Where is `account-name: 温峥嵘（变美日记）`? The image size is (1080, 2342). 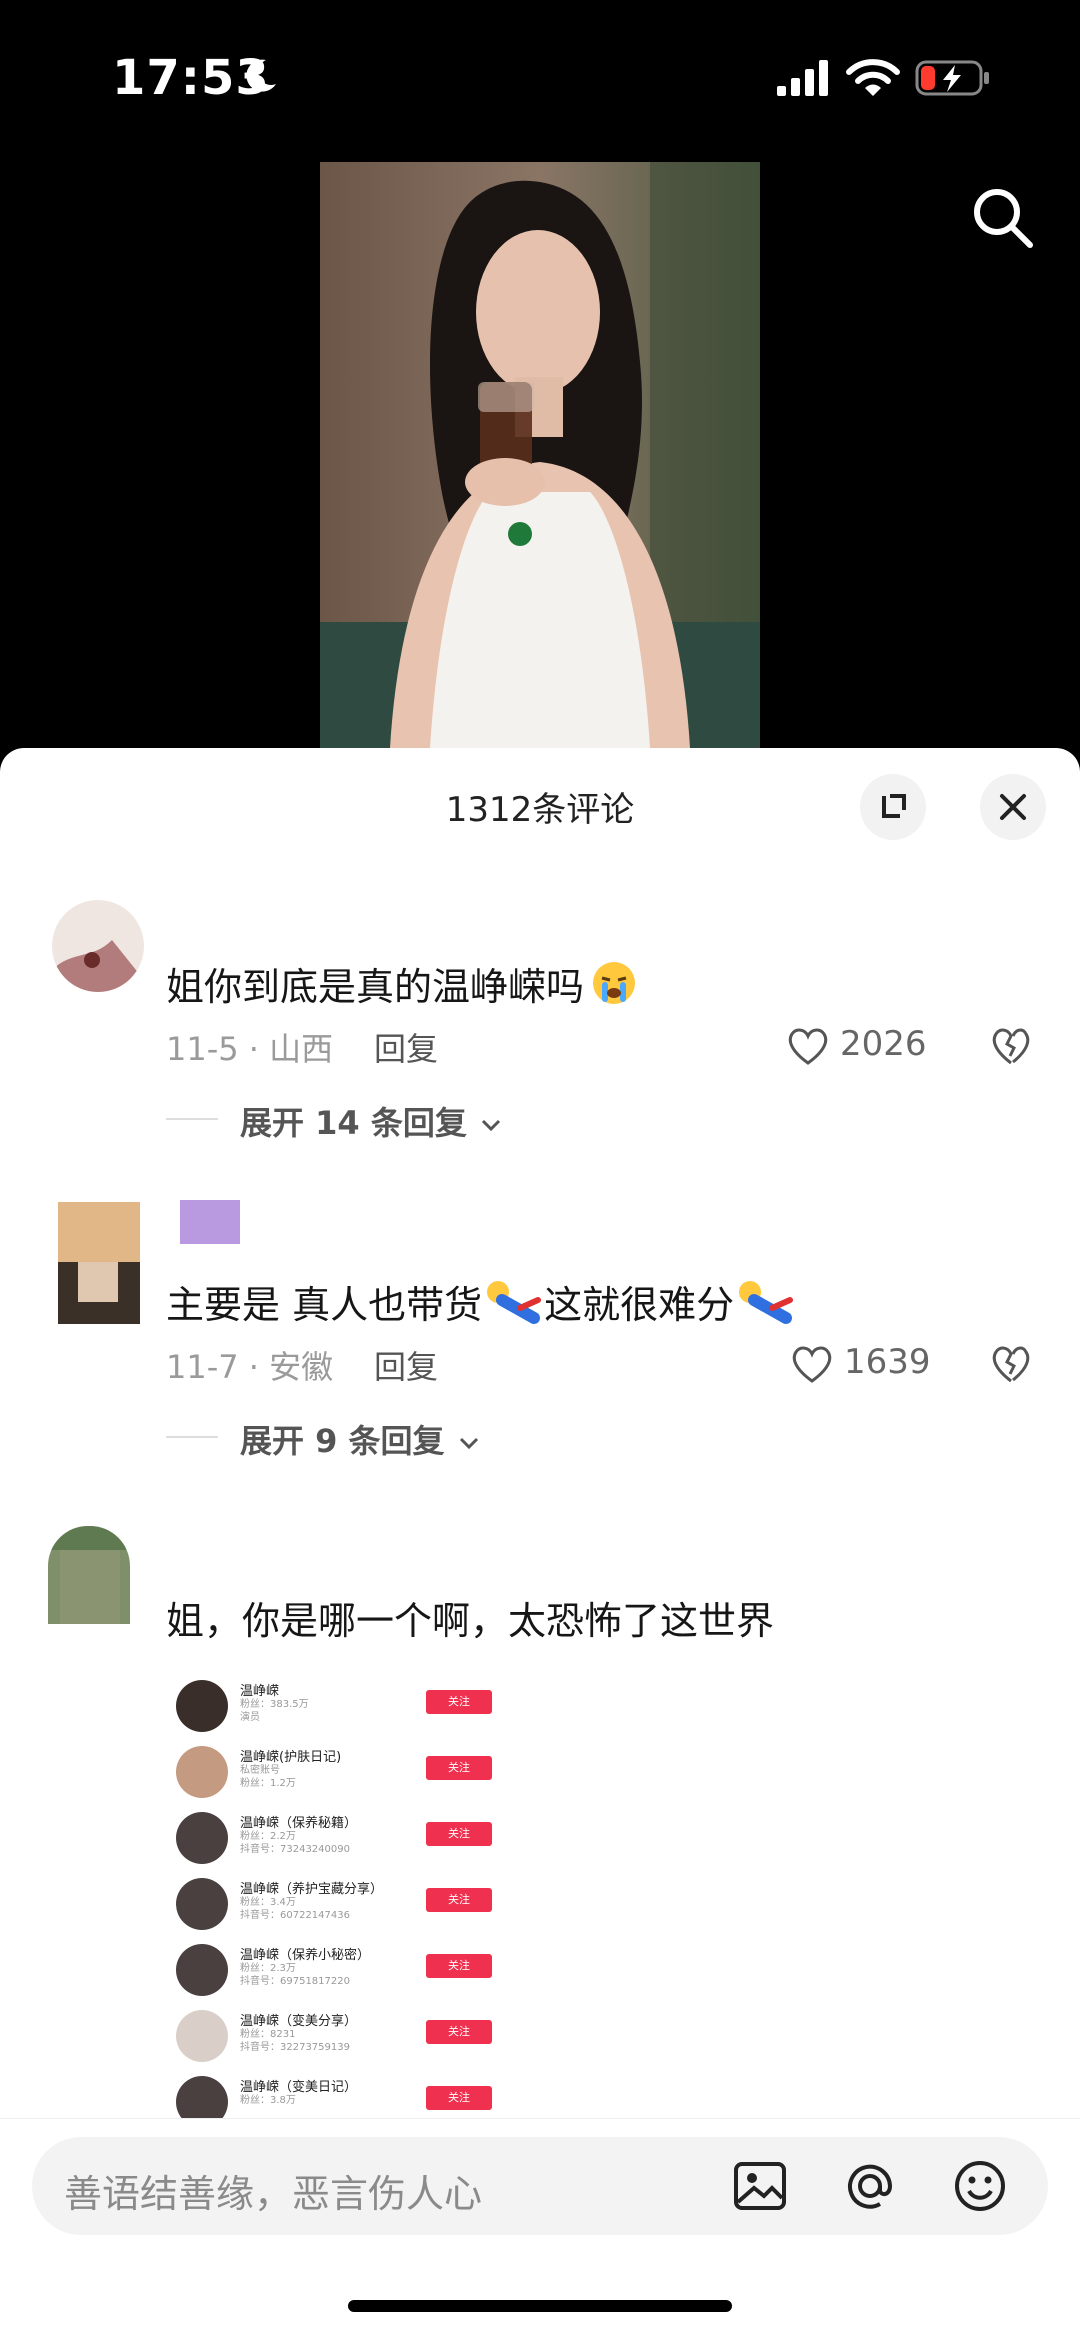
account-name: 温峥嵘（变美日记） is located at coordinates (299, 2087).